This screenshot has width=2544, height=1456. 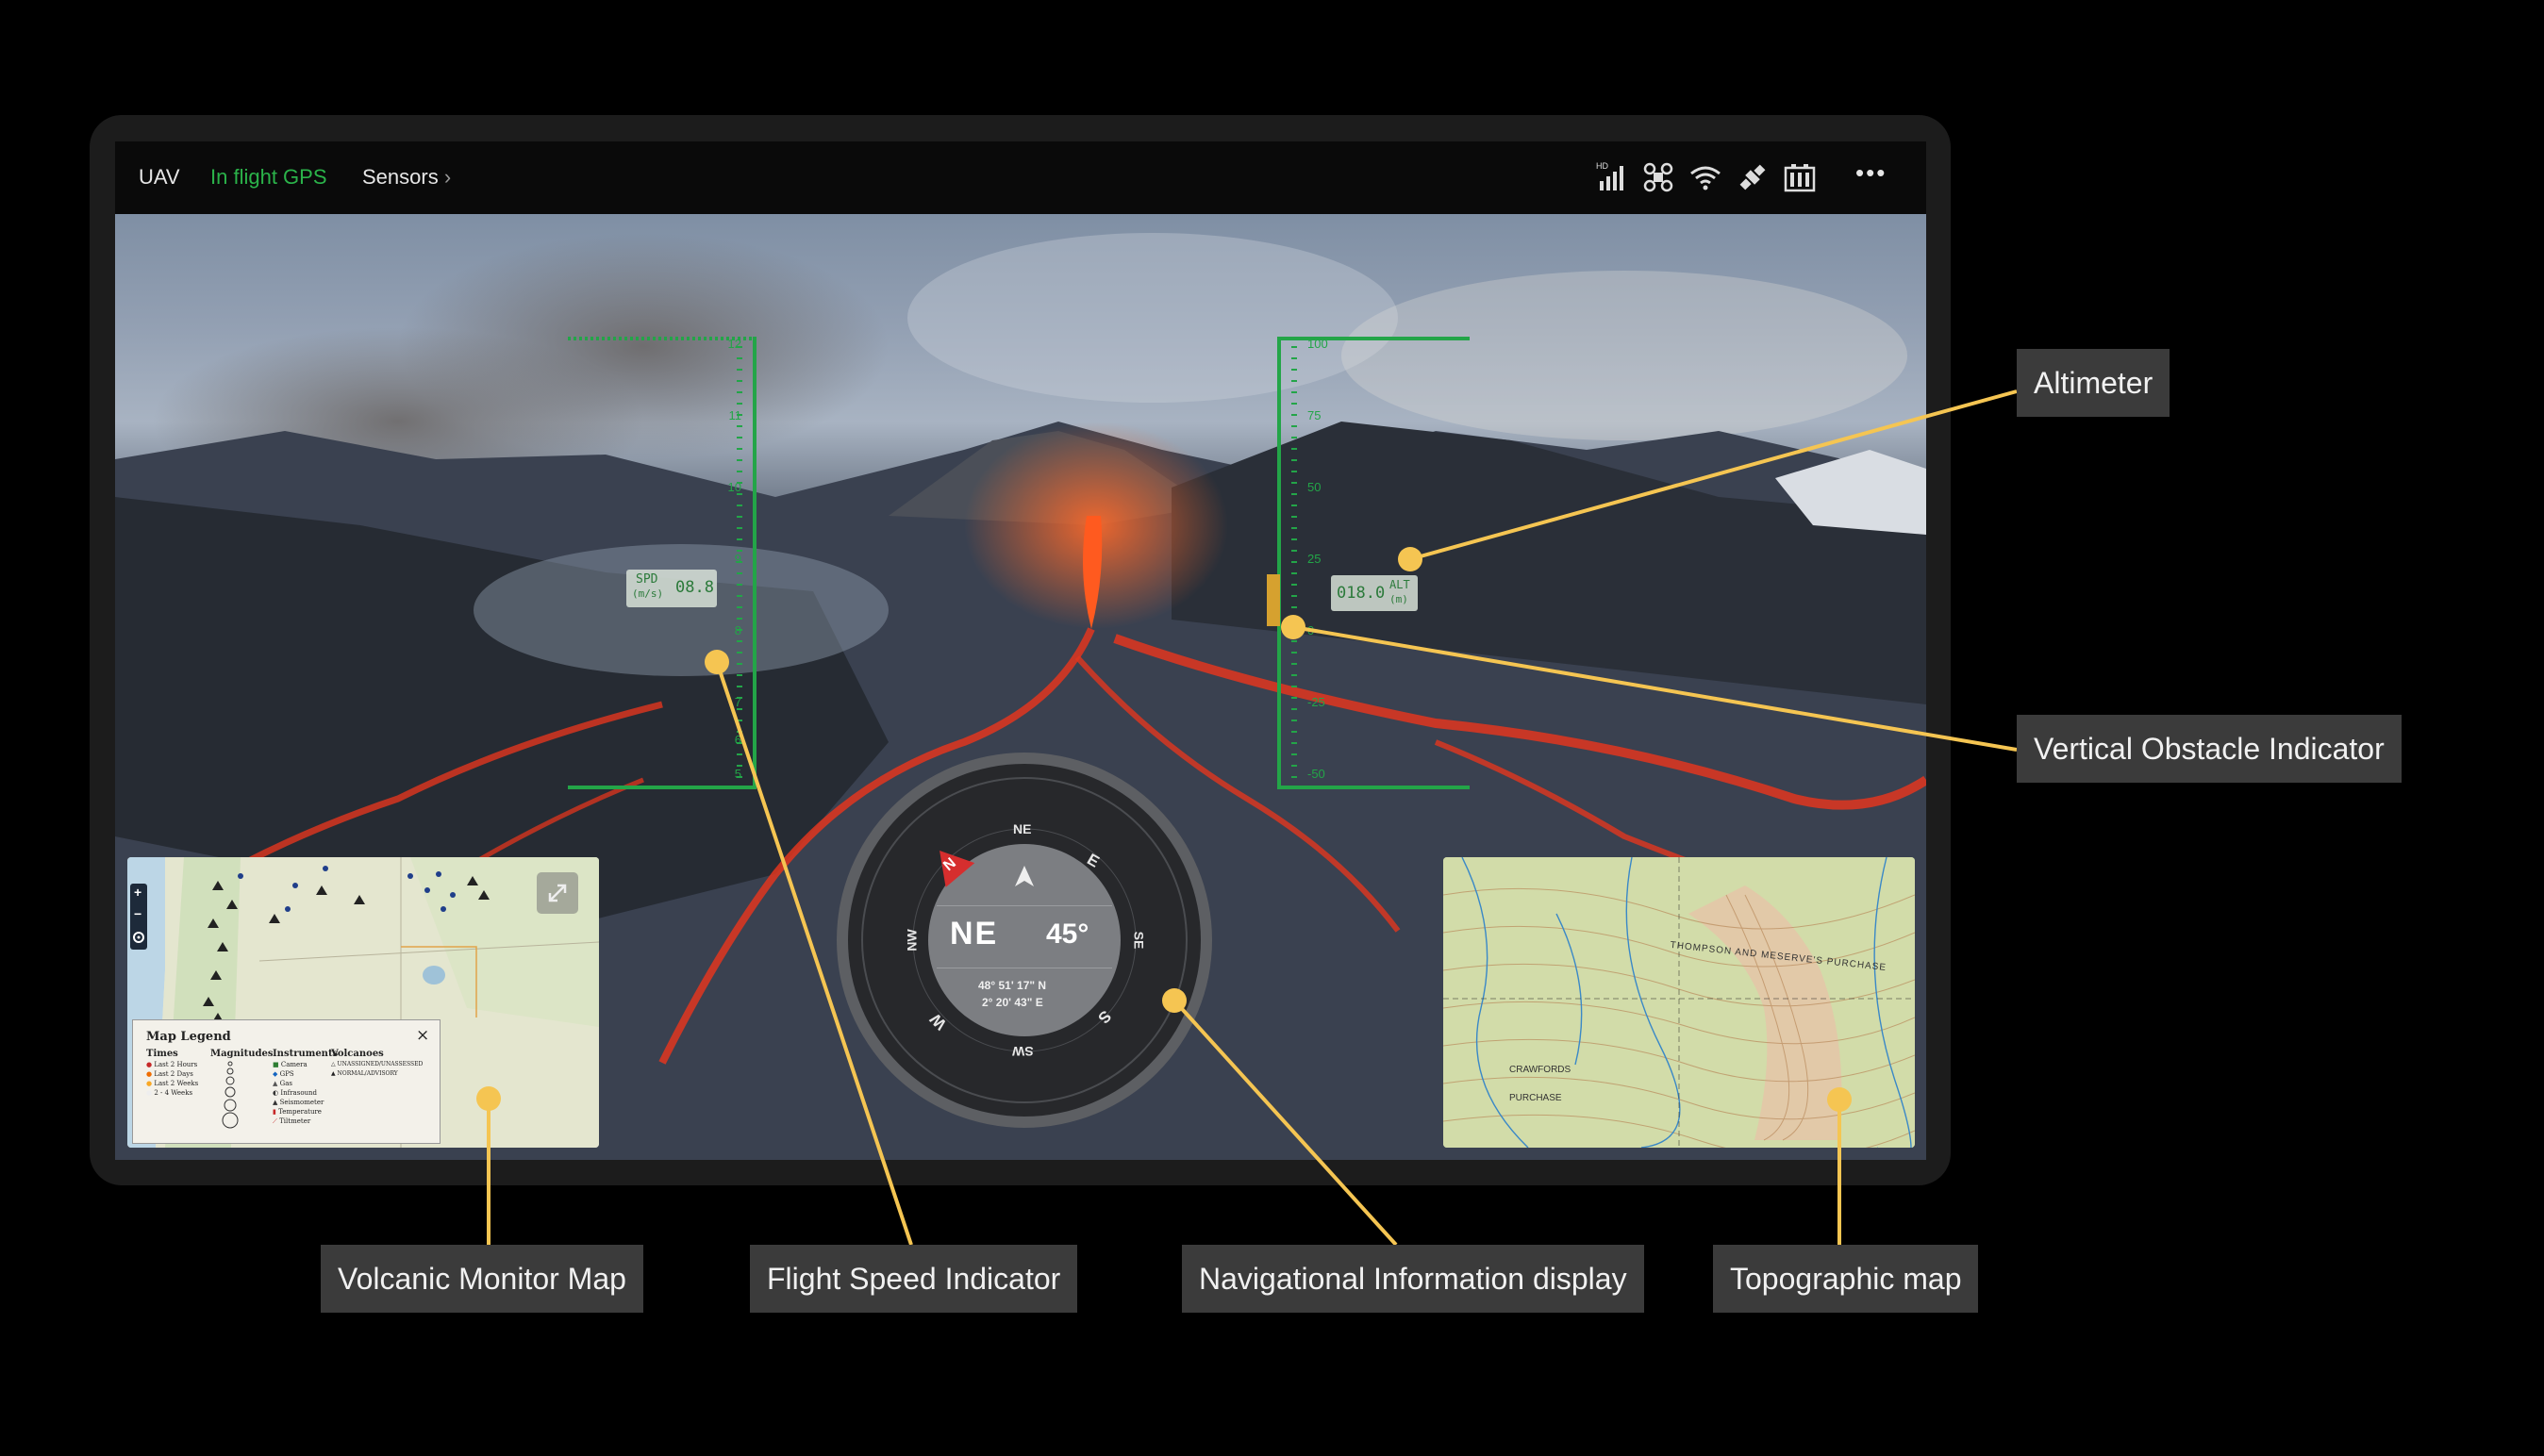 What do you see at coordinates (728, 563) in the screenshot?
I see `speed-tape-ticks: 12 11 10 9 8 7 6 5` at bounding box center [728, 563].